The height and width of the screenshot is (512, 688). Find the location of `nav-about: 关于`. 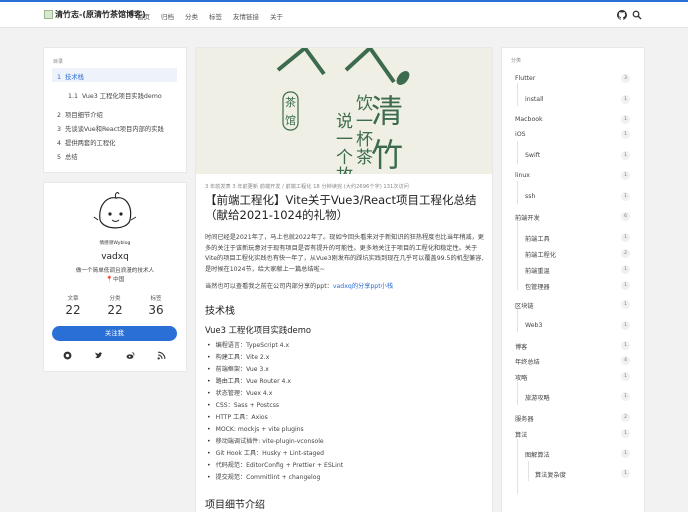

nav-about: 关于 is located at coordinates (276, 16).